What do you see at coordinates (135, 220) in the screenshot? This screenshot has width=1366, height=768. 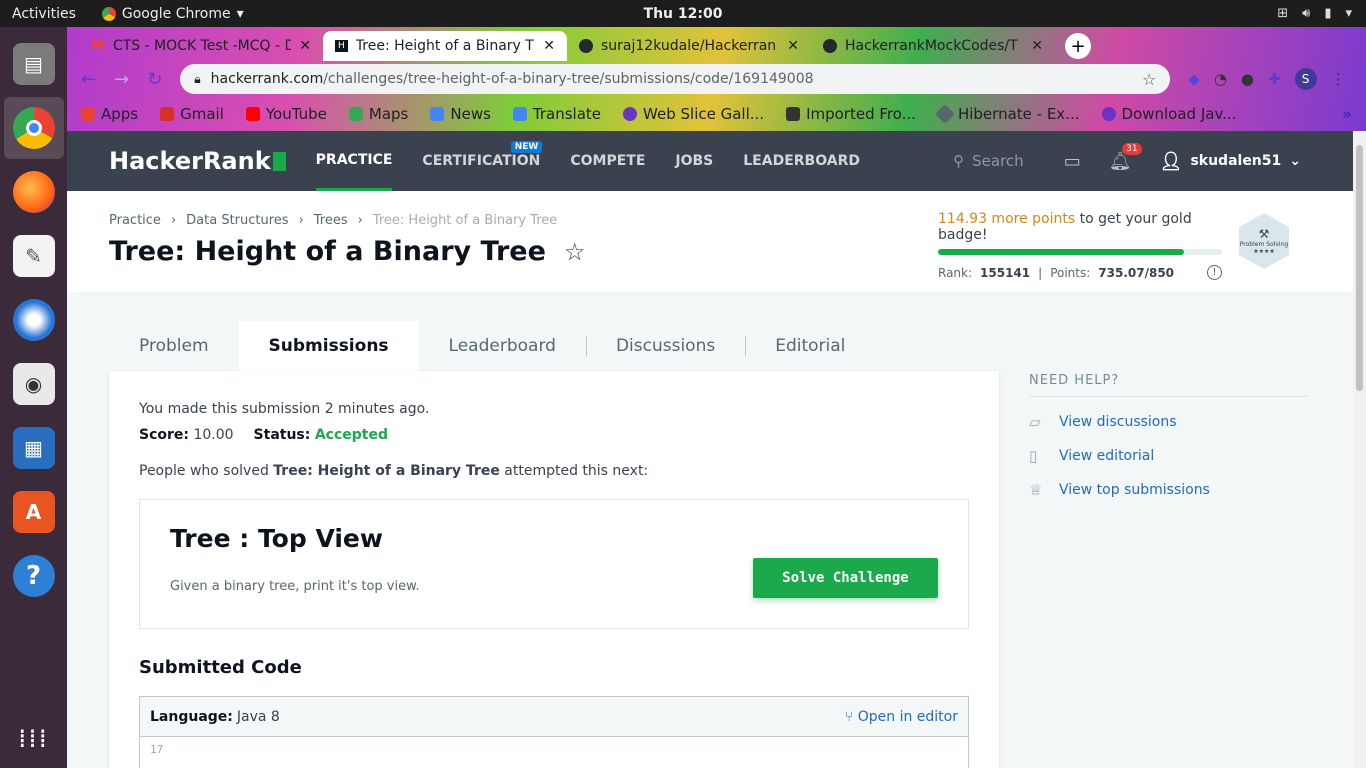 I see `breadcrumb-practice: Practice` at bounding box center [135, 220].